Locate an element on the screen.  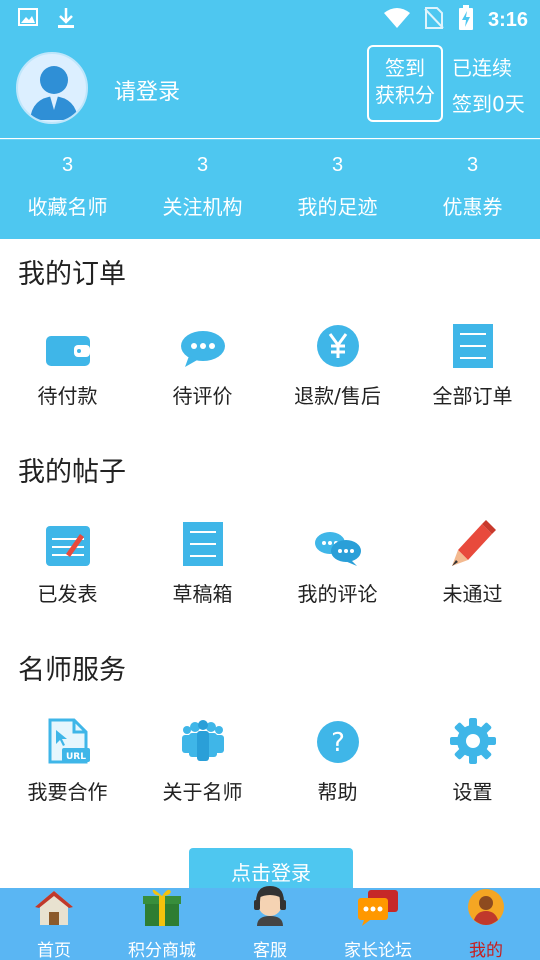
post-published: 已发表 is located at coordinates (67, 565).